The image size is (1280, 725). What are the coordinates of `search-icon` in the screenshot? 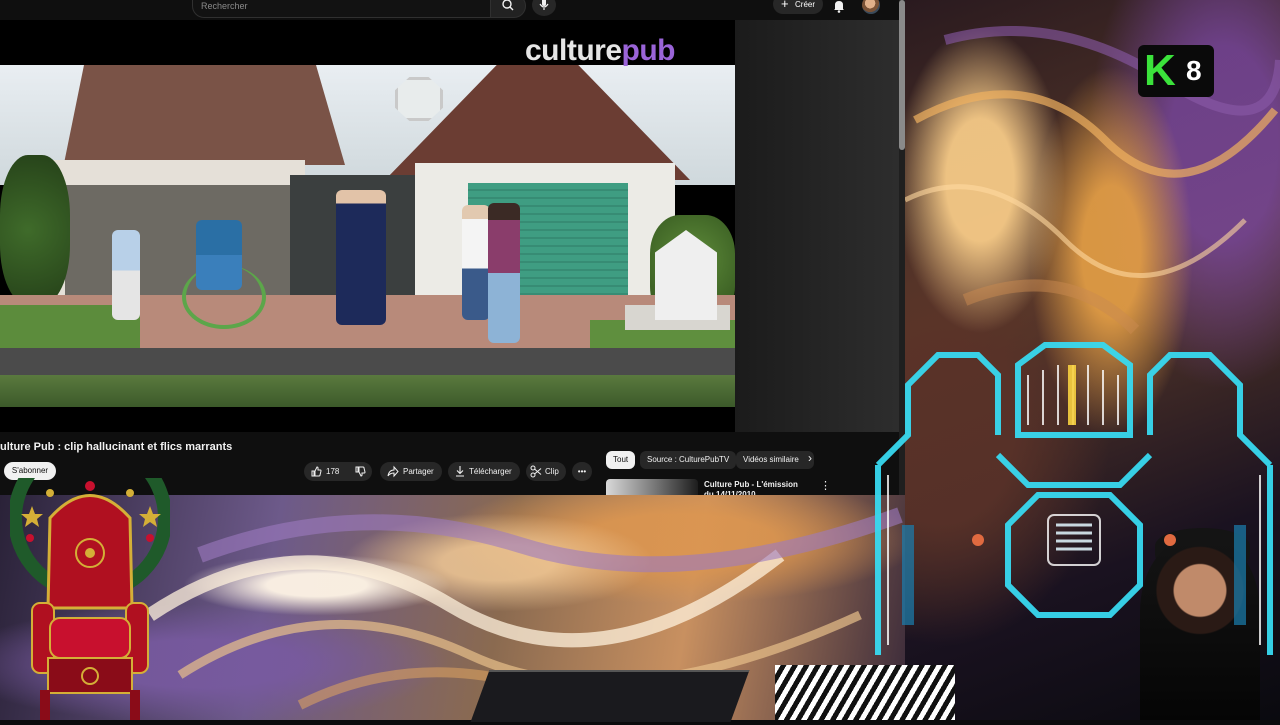 It's located at (508, 5).